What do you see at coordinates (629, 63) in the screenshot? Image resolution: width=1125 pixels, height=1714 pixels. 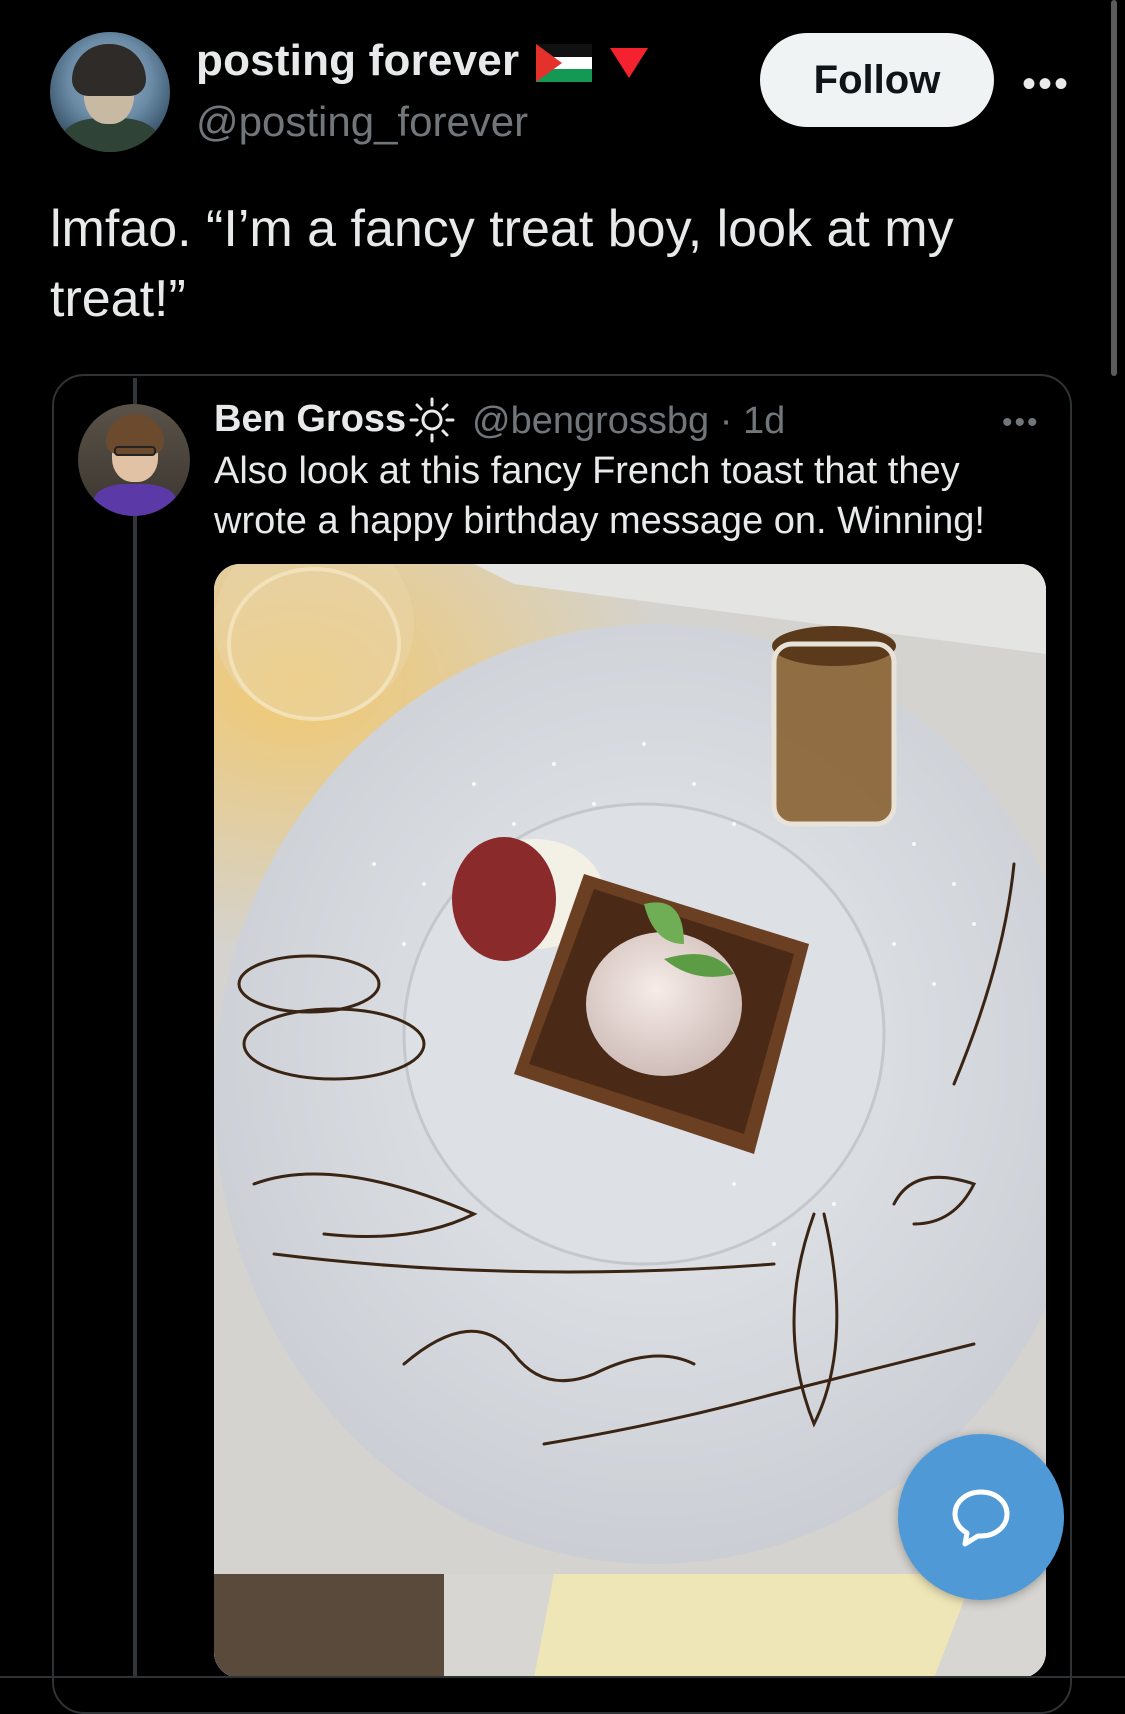 I see `red-triangle-icon` at bounding box center [629, 63].